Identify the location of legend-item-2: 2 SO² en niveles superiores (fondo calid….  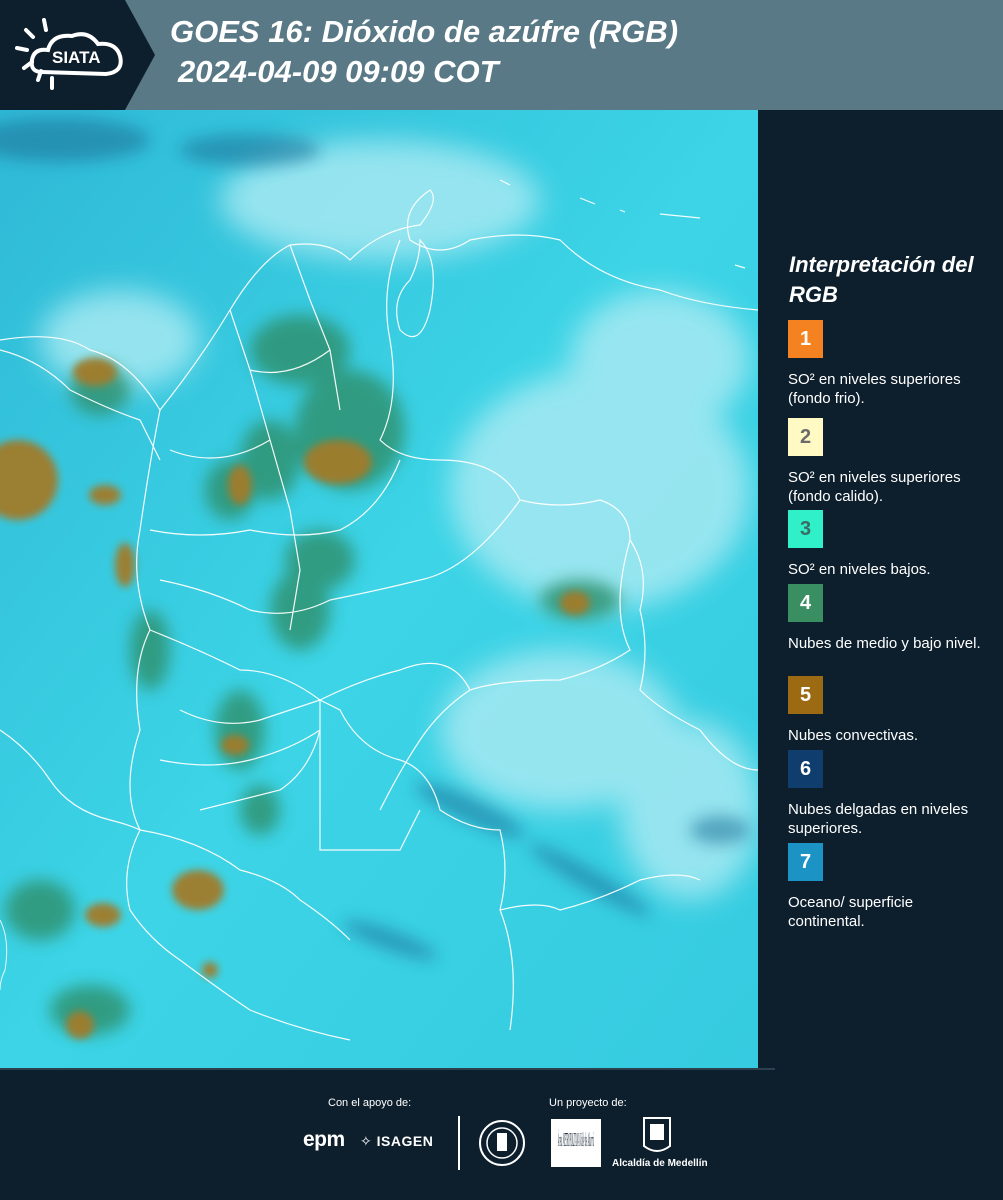
(890, 462).